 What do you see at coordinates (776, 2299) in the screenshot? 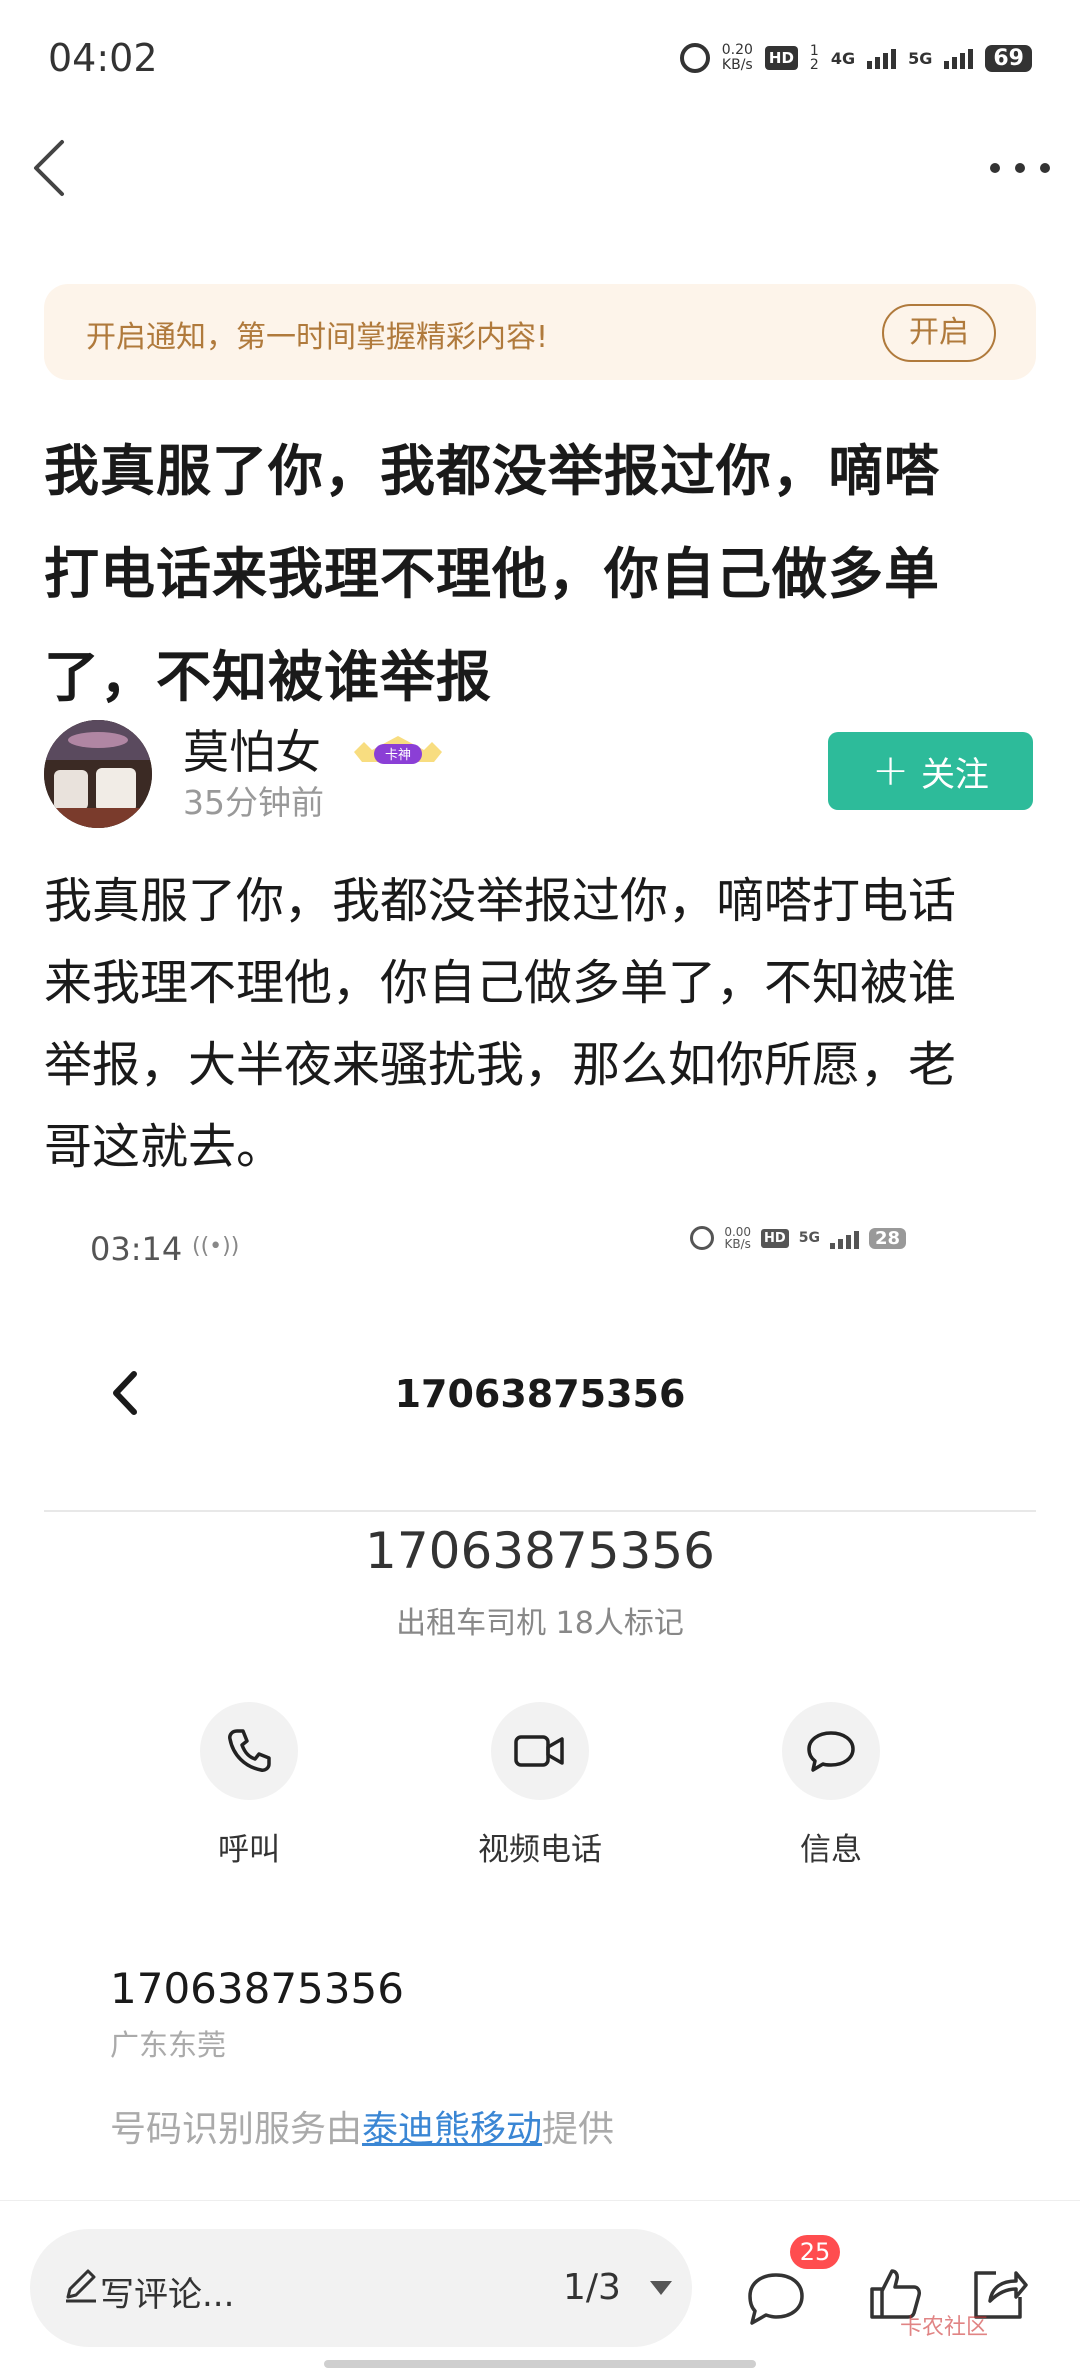
I see `comment-icon` at bounding box center [776, 2299].